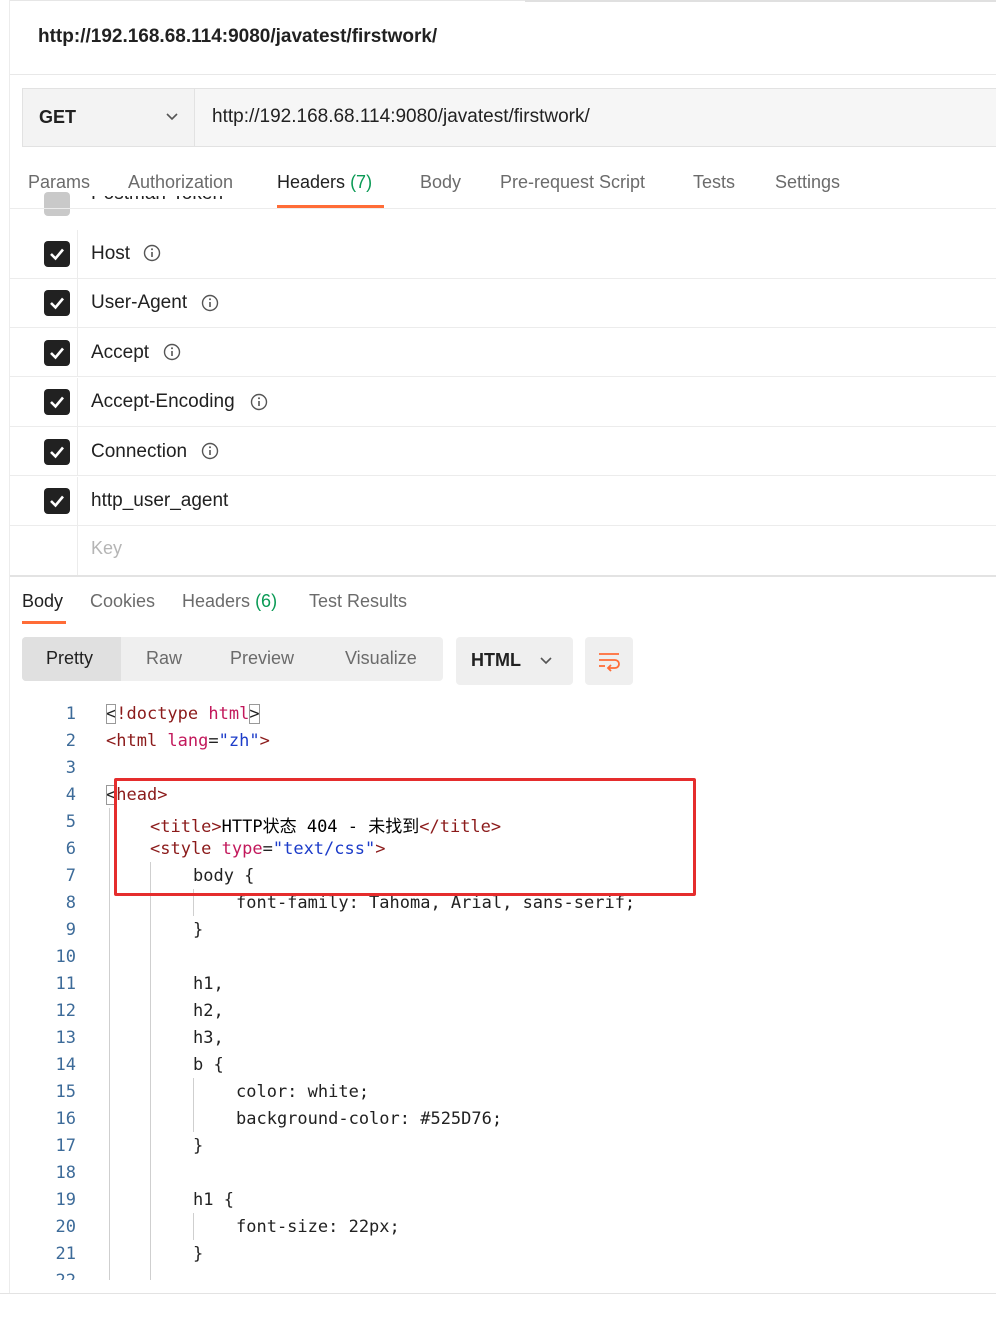  What do you see at coordinates (70, 714) in the screenshot?
I see `line-number: 1` at bounding box center [70, 714].